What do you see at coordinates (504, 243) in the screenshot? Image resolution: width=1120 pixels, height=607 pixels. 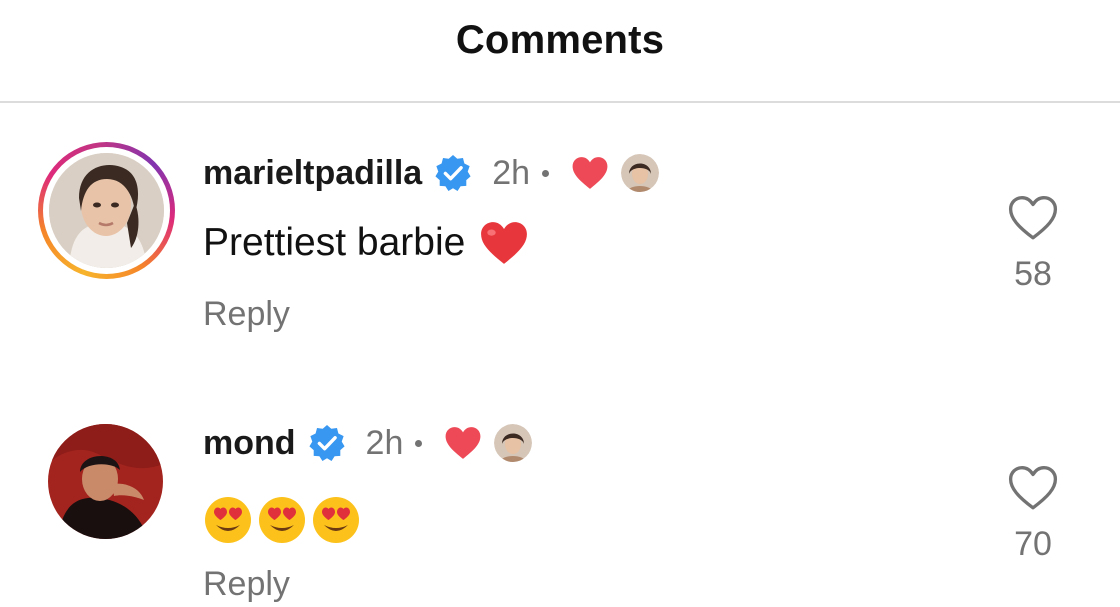 I see `red-heart-emoji-icon` at bounding box center [504, 243].